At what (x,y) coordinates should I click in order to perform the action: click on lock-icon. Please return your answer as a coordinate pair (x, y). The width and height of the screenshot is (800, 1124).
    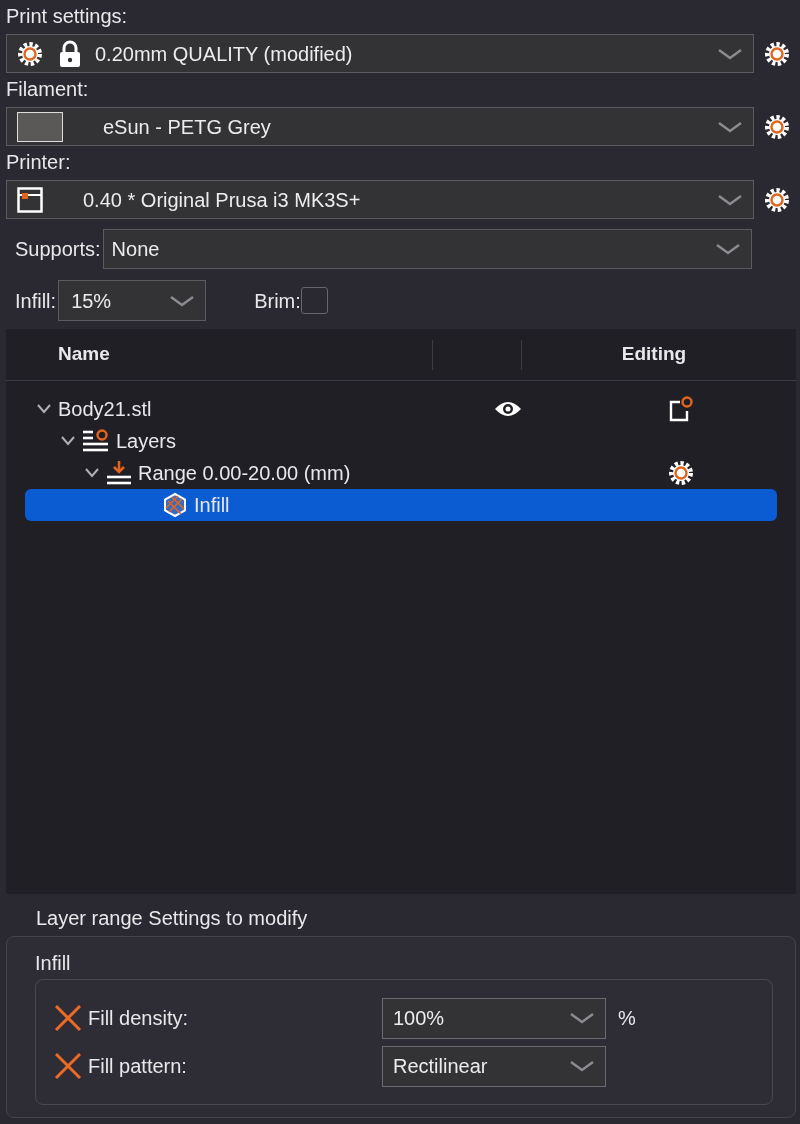
    Looking at the image, I should click on (70, 53).